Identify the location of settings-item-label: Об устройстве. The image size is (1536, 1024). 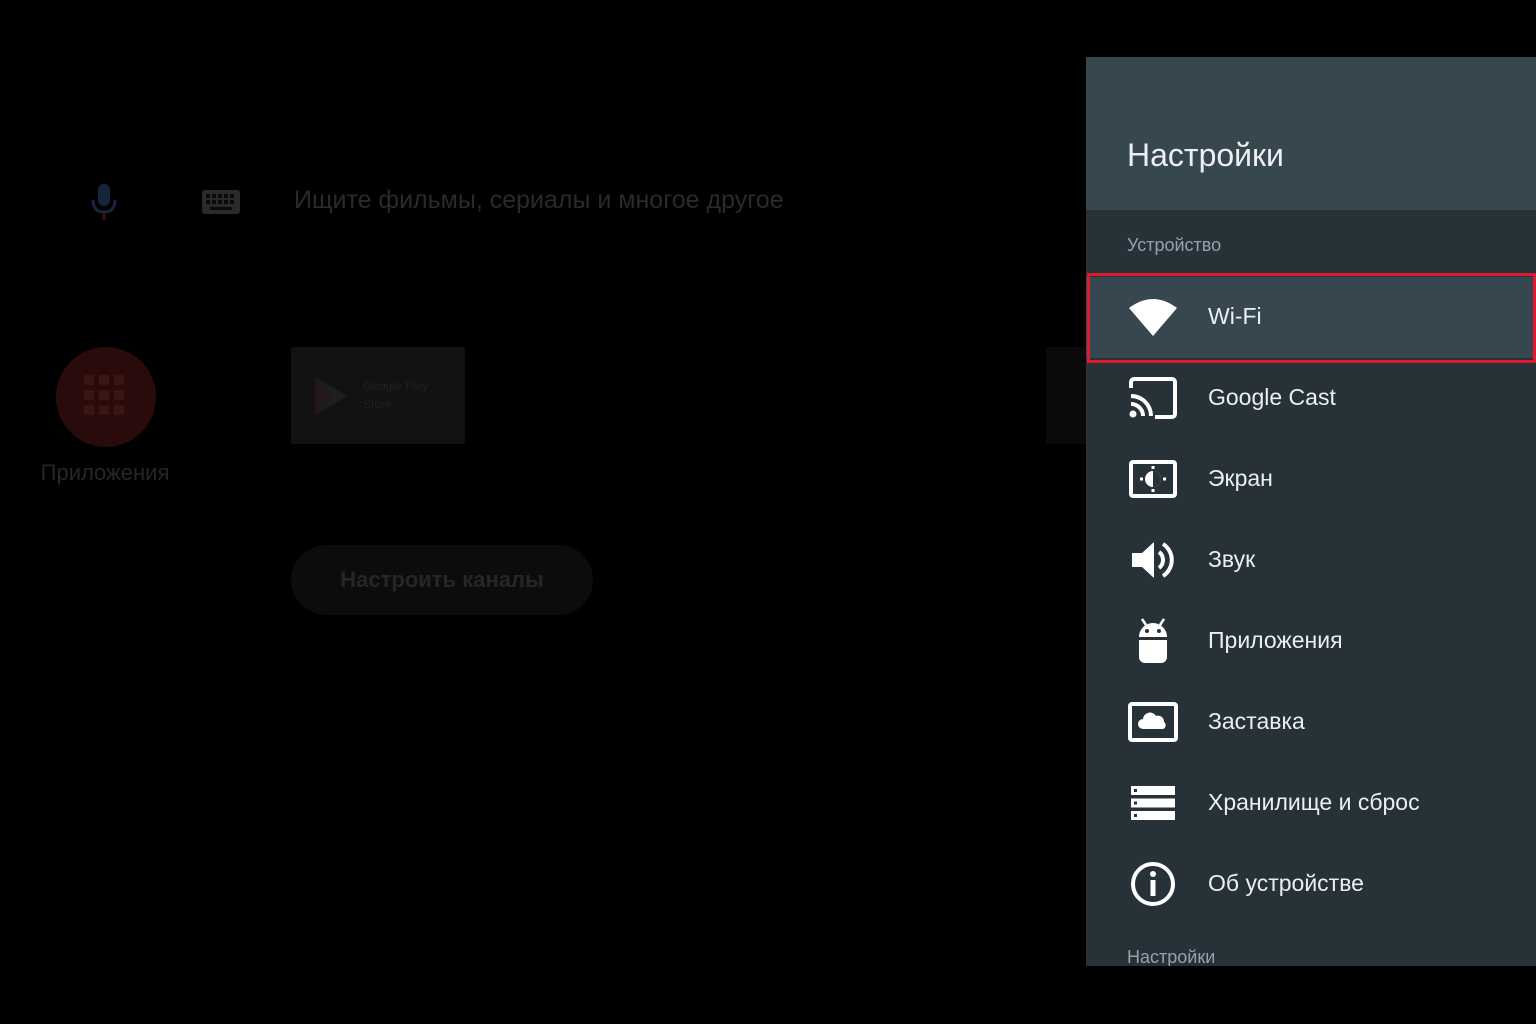
(1286, 883).